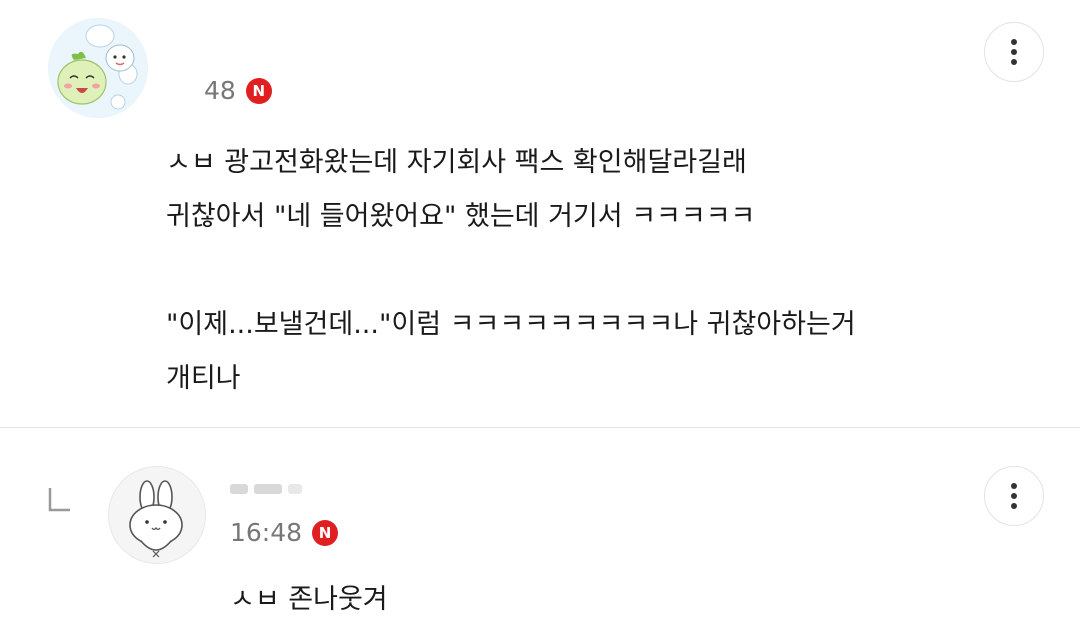 The height and width of the screenshot is (644, 1080). I want to click on cartoon-characters-avatar-icon, so click(98, 68).